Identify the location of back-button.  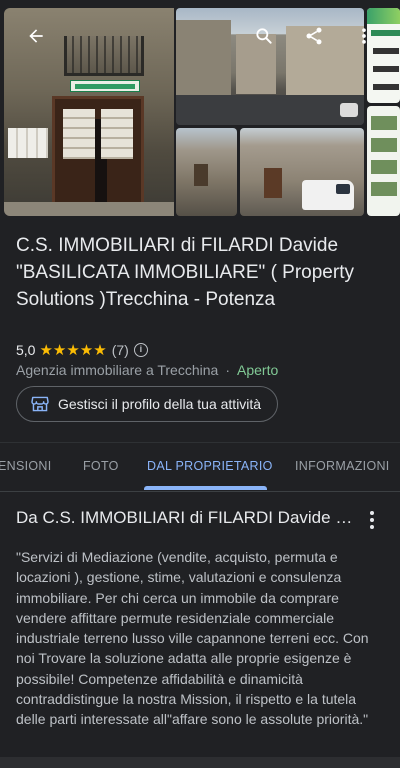
(36, 36).